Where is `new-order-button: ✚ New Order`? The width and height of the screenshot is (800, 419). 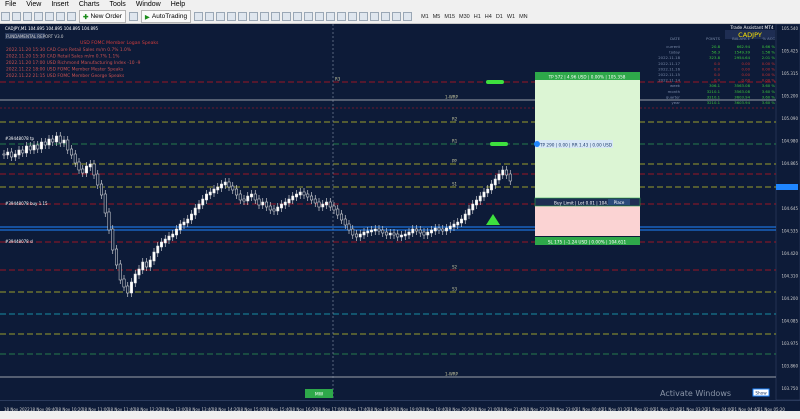
new-order-button: ✚ New Order is located at coordinates (102, 16).